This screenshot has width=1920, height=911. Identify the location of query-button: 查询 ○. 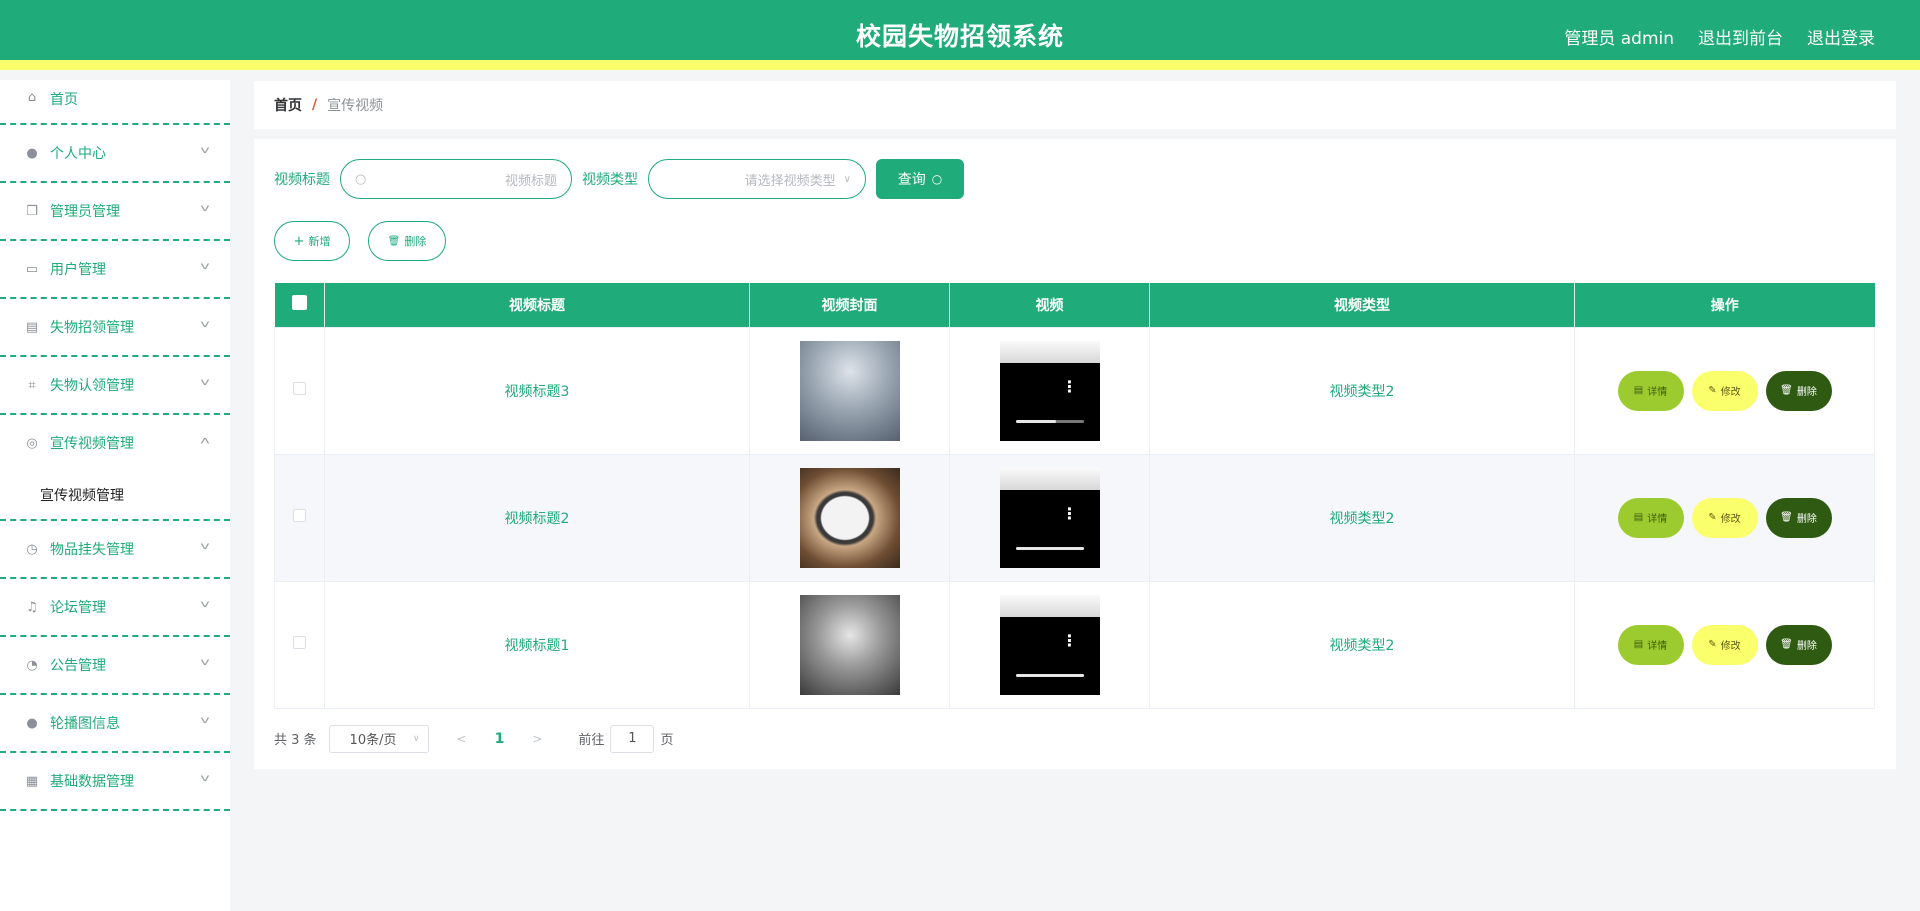
(920, 179).